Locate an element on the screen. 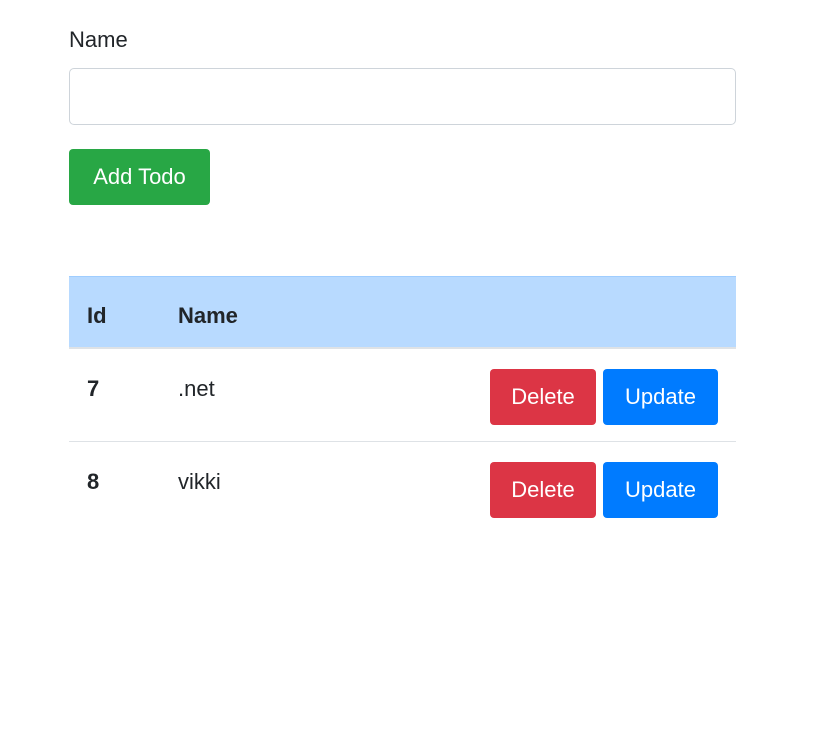 This screenshot has height=732, width=834. todo-name: .net is located at coordinates (196, 388).